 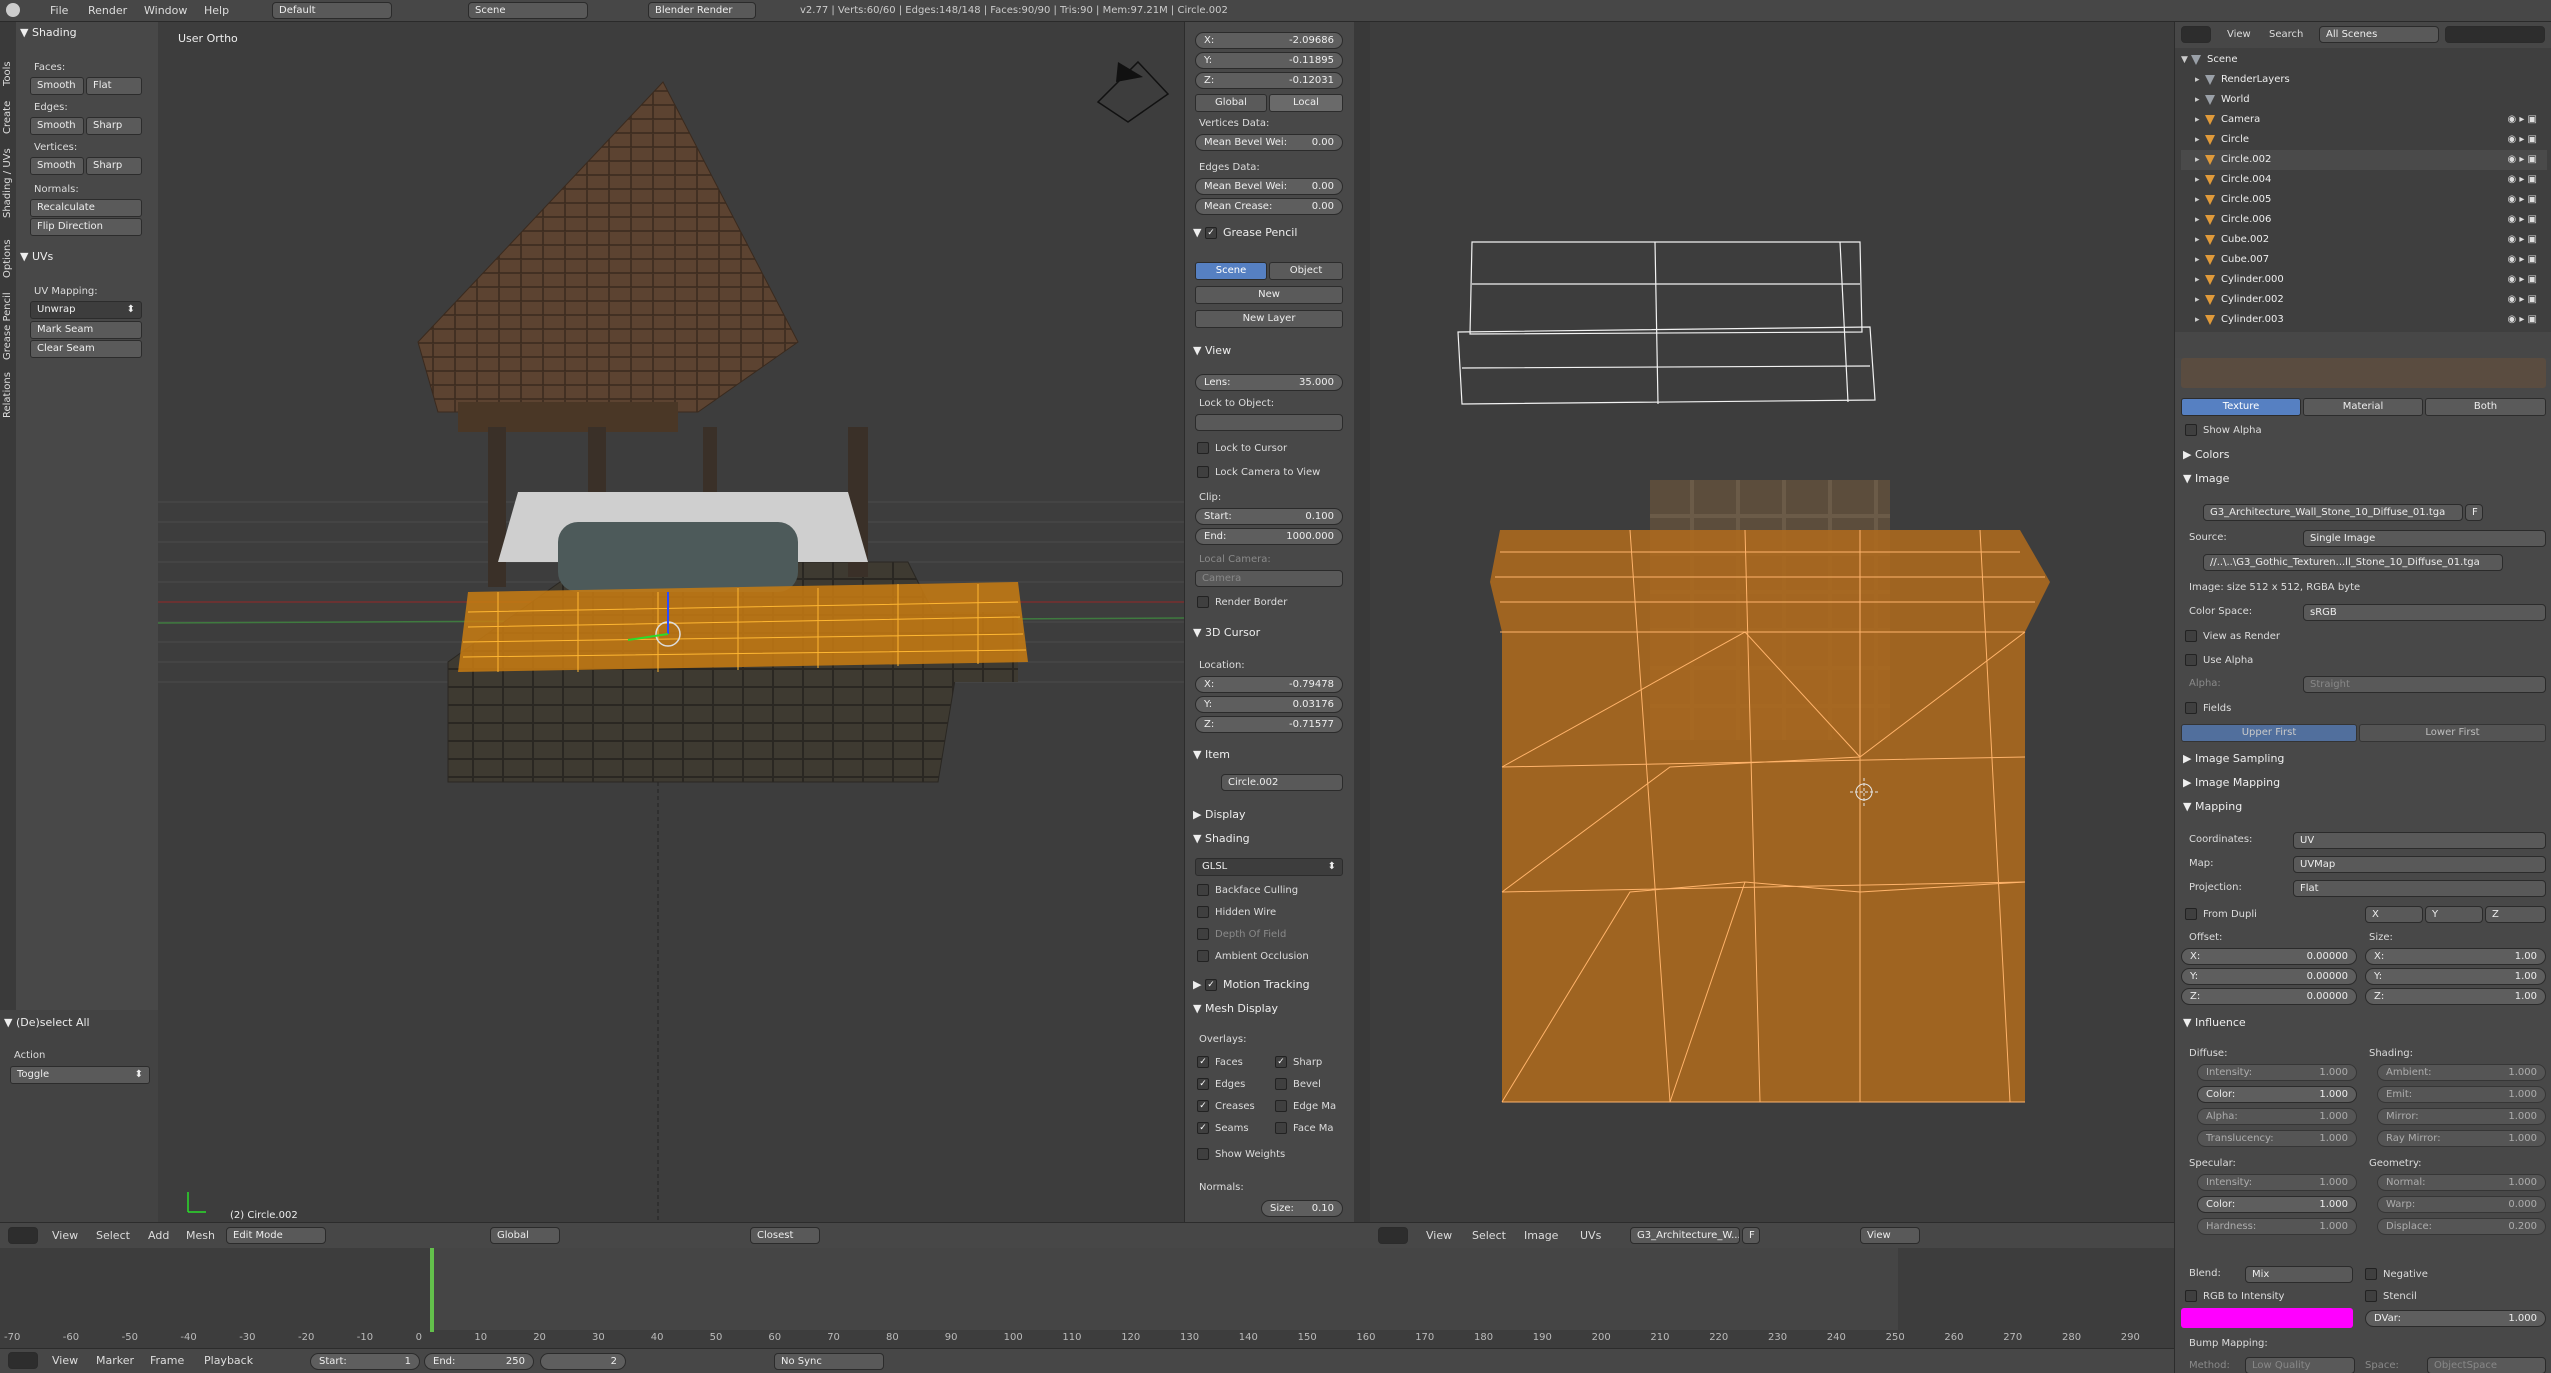 What do you see at coordinates (2364, 160) in the screenshot?
I see `outliner-item: ▸ Circle.002 ◉ ▸ ▣` at bounding box center [2364, 160].